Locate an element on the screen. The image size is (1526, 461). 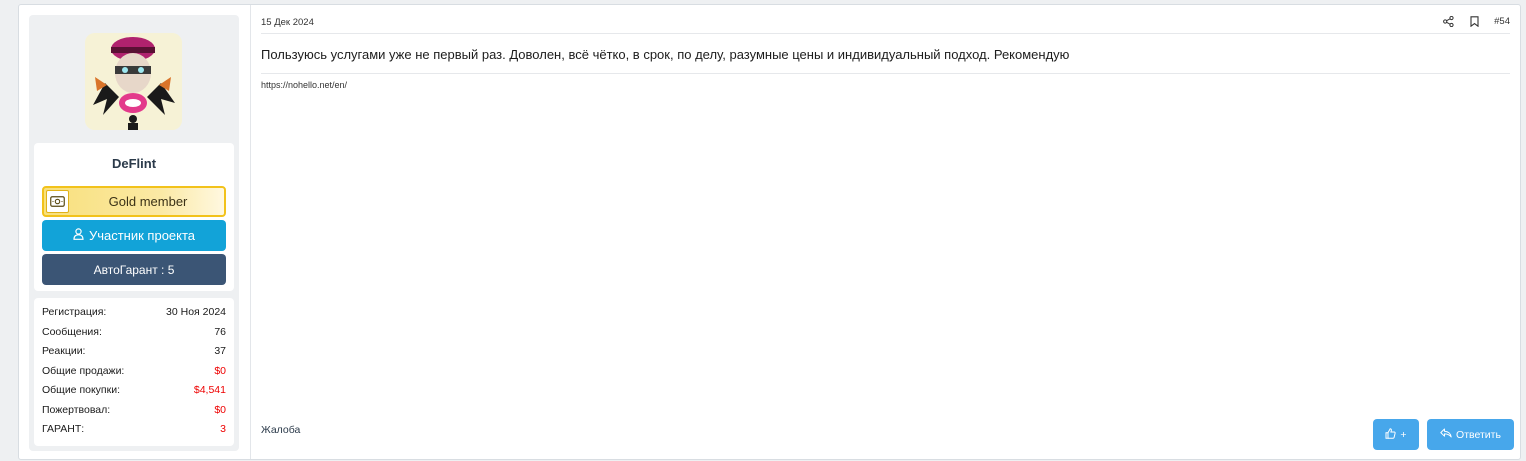
member-banner: Участник проекта is located at coordinates (134, 235).